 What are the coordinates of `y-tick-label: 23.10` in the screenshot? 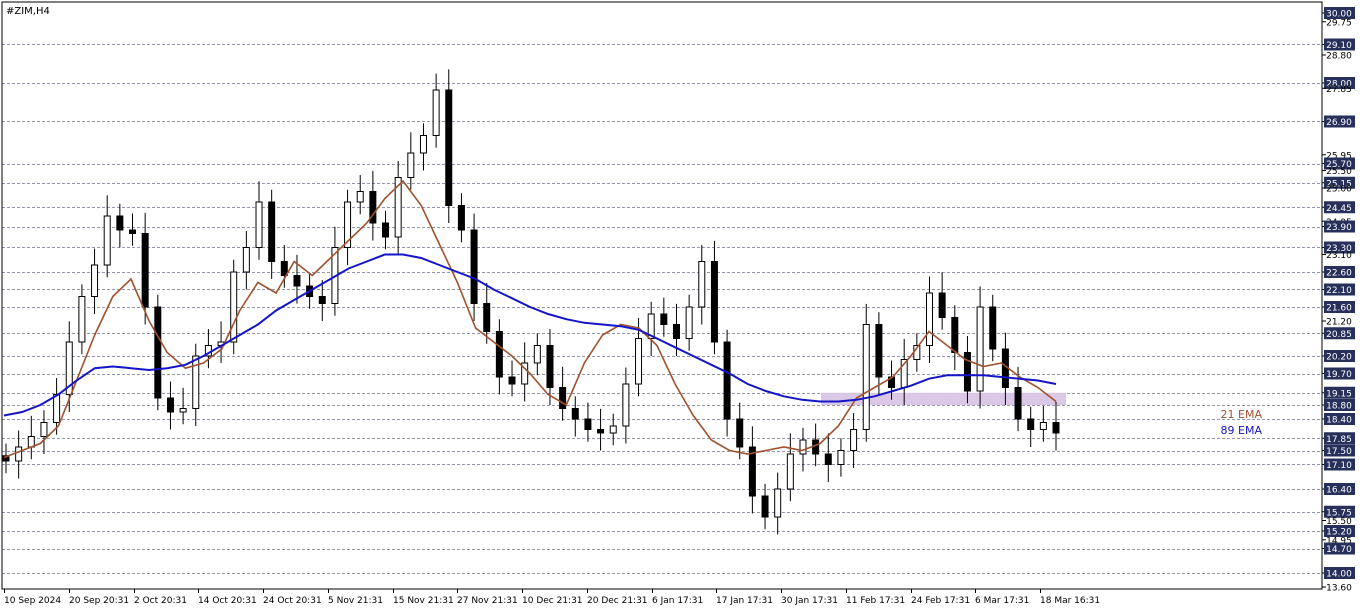 It's located at (1339, 256).